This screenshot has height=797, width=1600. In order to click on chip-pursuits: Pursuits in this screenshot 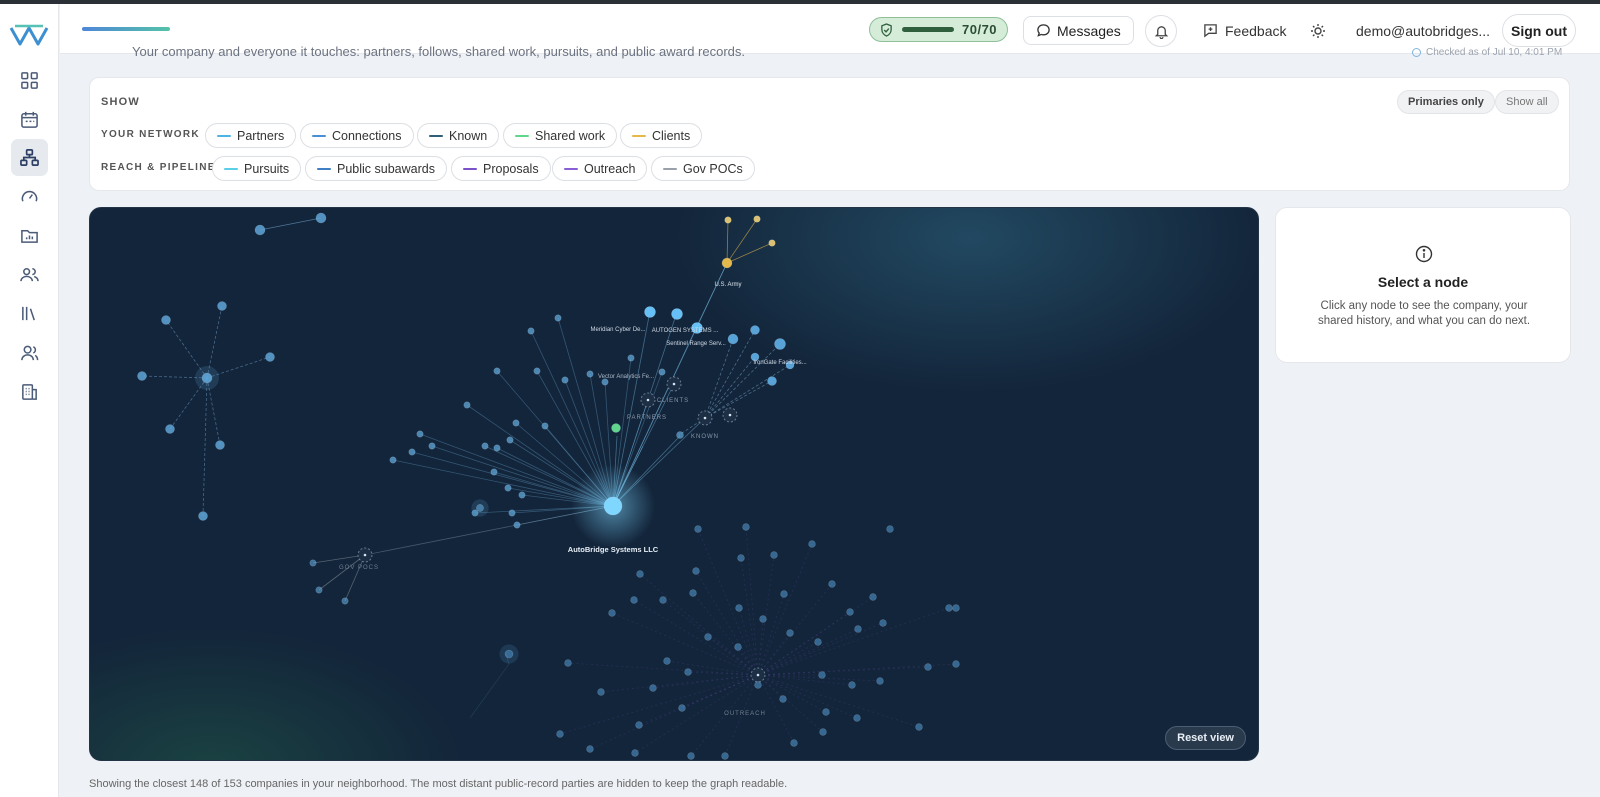, I will do `click(257, 168)`.